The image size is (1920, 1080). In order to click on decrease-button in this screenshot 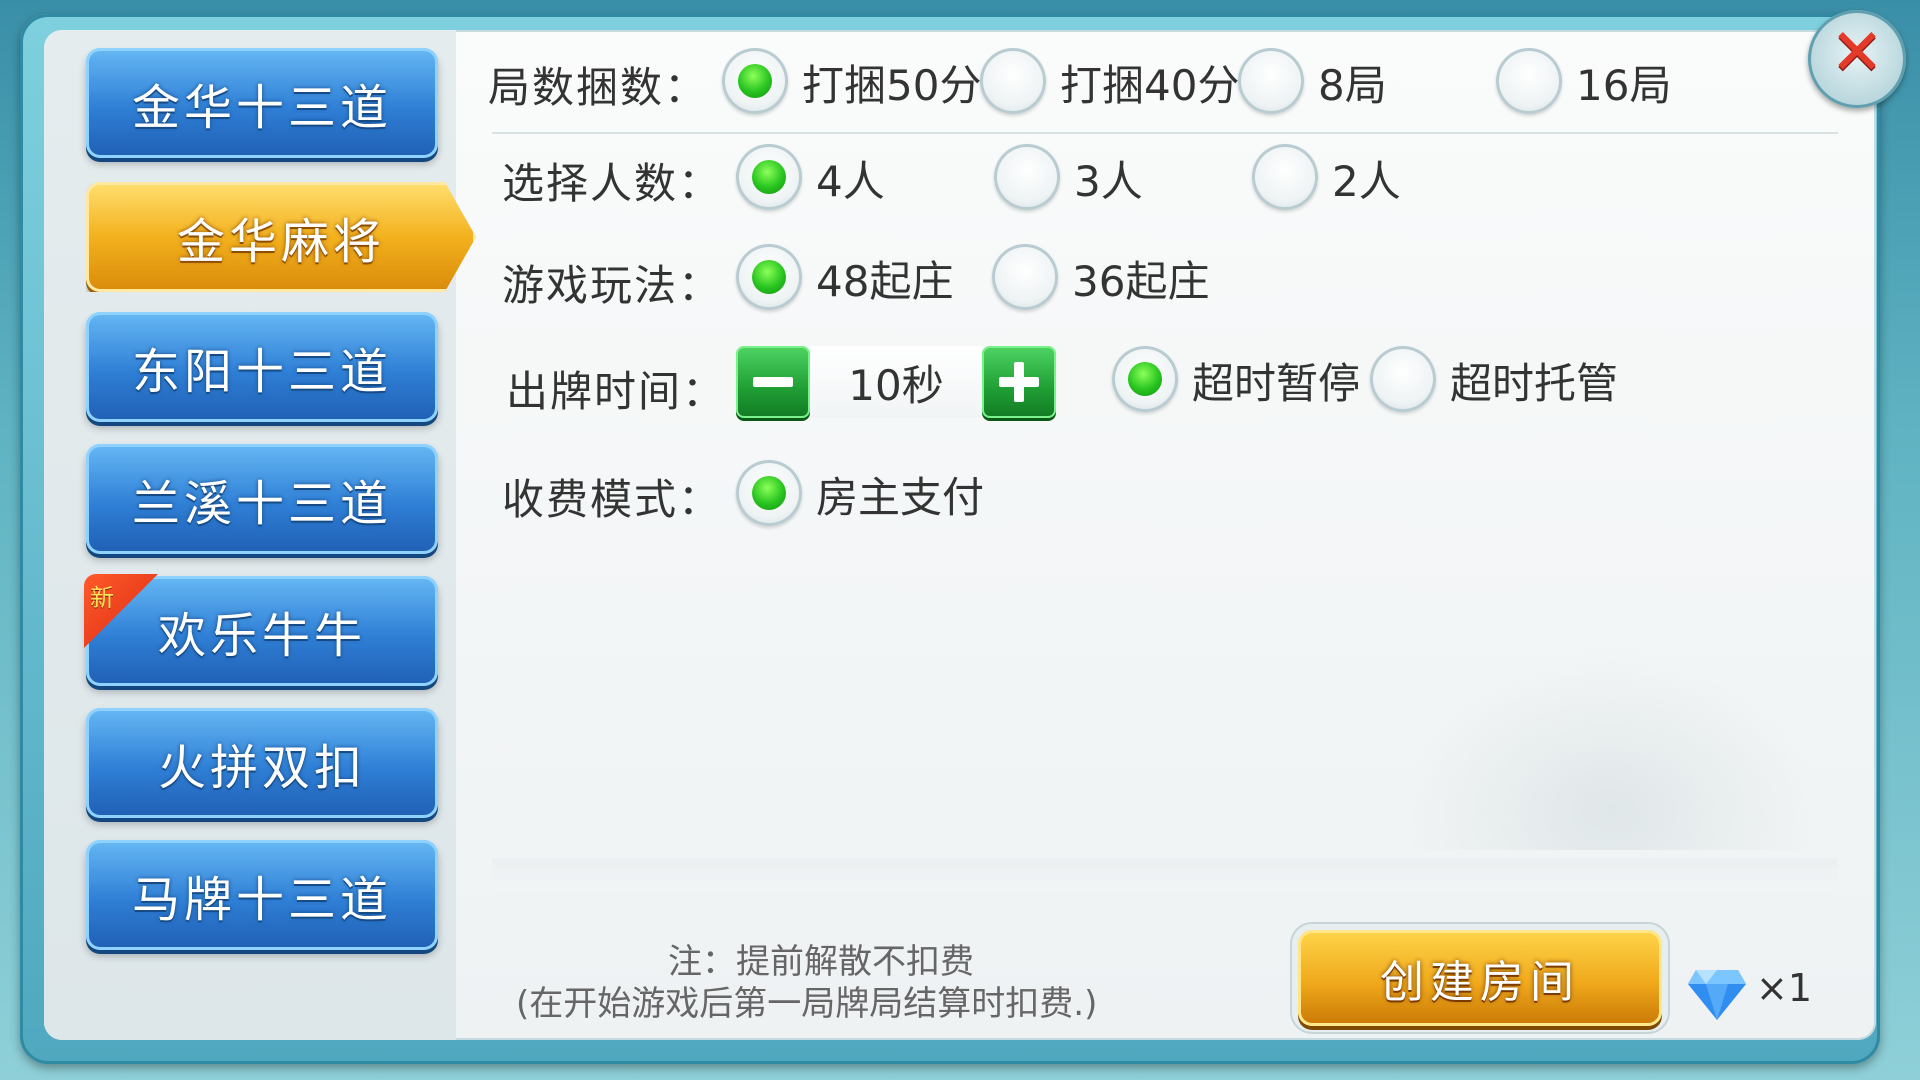, I will do `click(773, 382)`.